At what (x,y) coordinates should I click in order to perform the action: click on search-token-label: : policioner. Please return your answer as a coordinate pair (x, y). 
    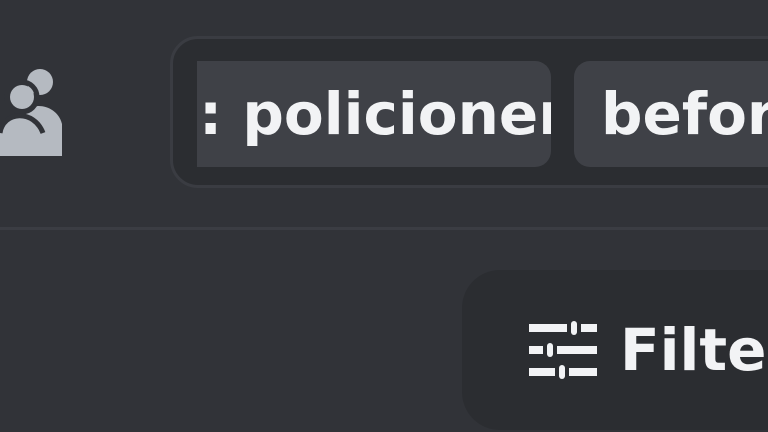
    Looking at the image, I should click on (375, 114).